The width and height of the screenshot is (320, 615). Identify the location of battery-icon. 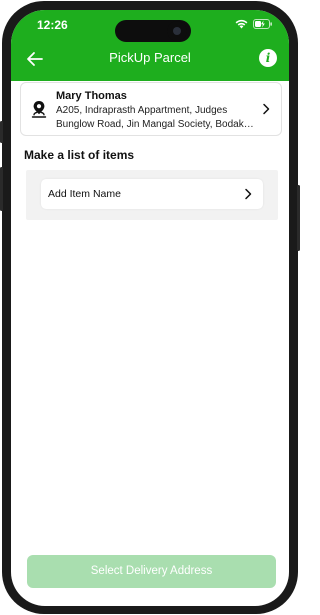
(262, 24).